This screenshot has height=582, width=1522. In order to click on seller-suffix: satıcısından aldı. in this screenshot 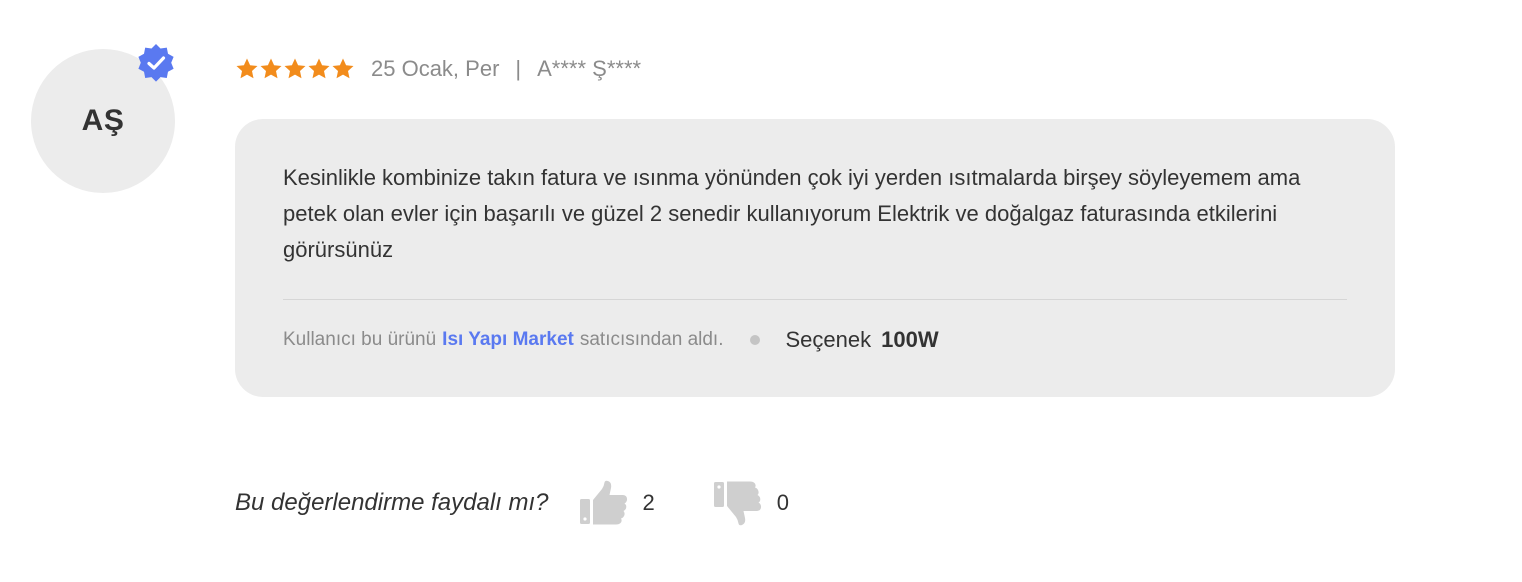, I will do `click(651, 339)`.